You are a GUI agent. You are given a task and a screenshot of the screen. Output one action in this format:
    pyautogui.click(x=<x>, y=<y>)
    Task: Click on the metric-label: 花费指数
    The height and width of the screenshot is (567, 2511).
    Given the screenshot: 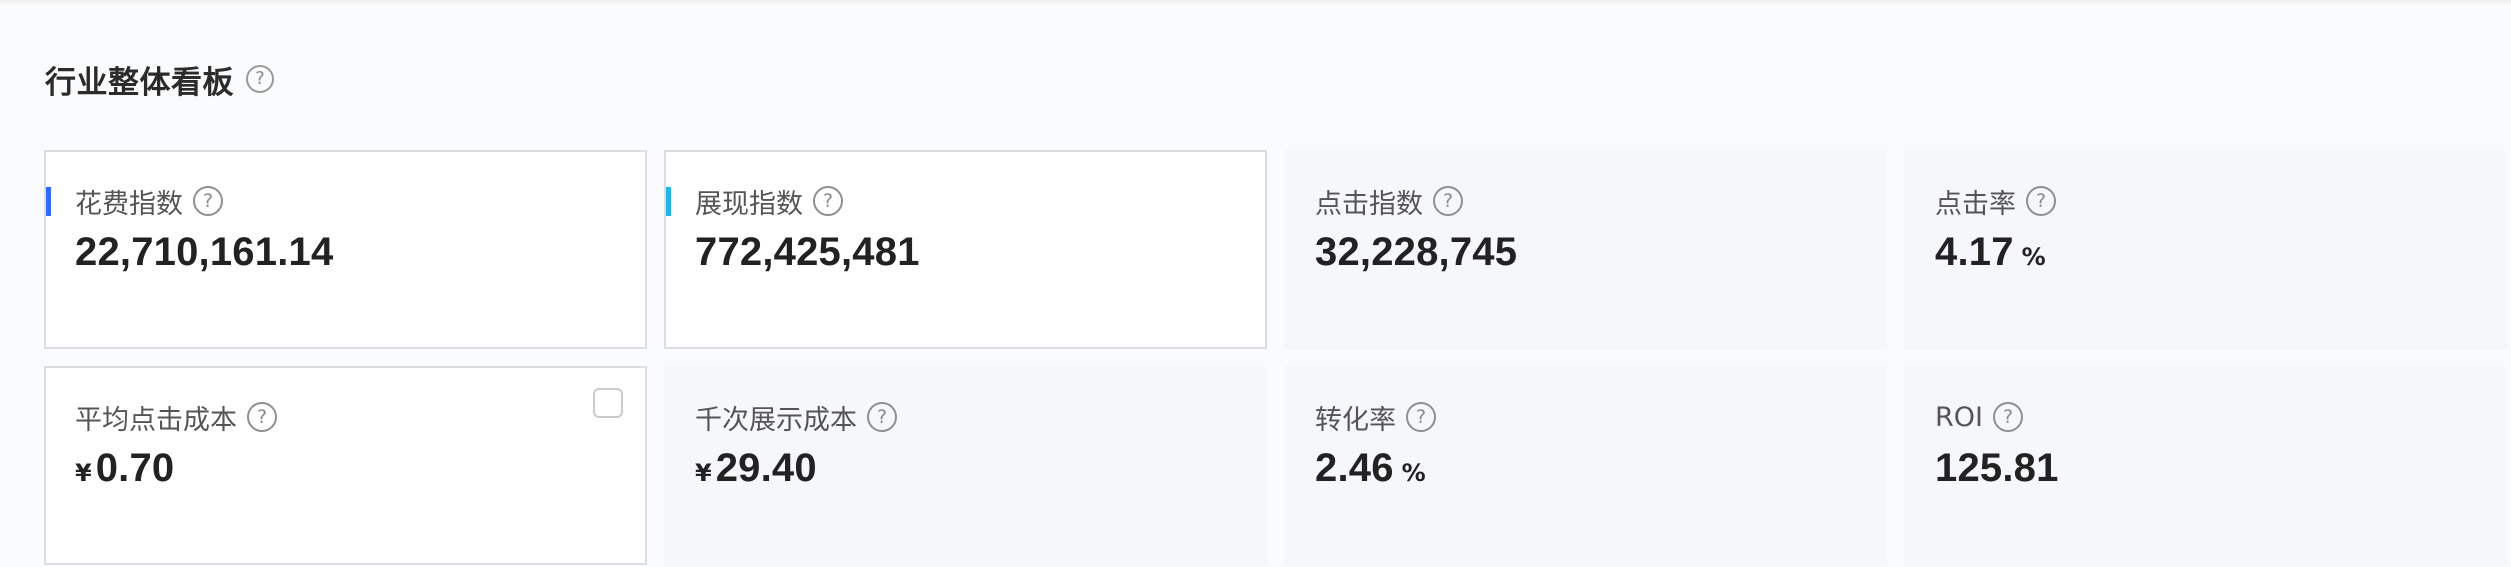 What is the action you would take?
    pyautogui.click(x=129, y=204)
    